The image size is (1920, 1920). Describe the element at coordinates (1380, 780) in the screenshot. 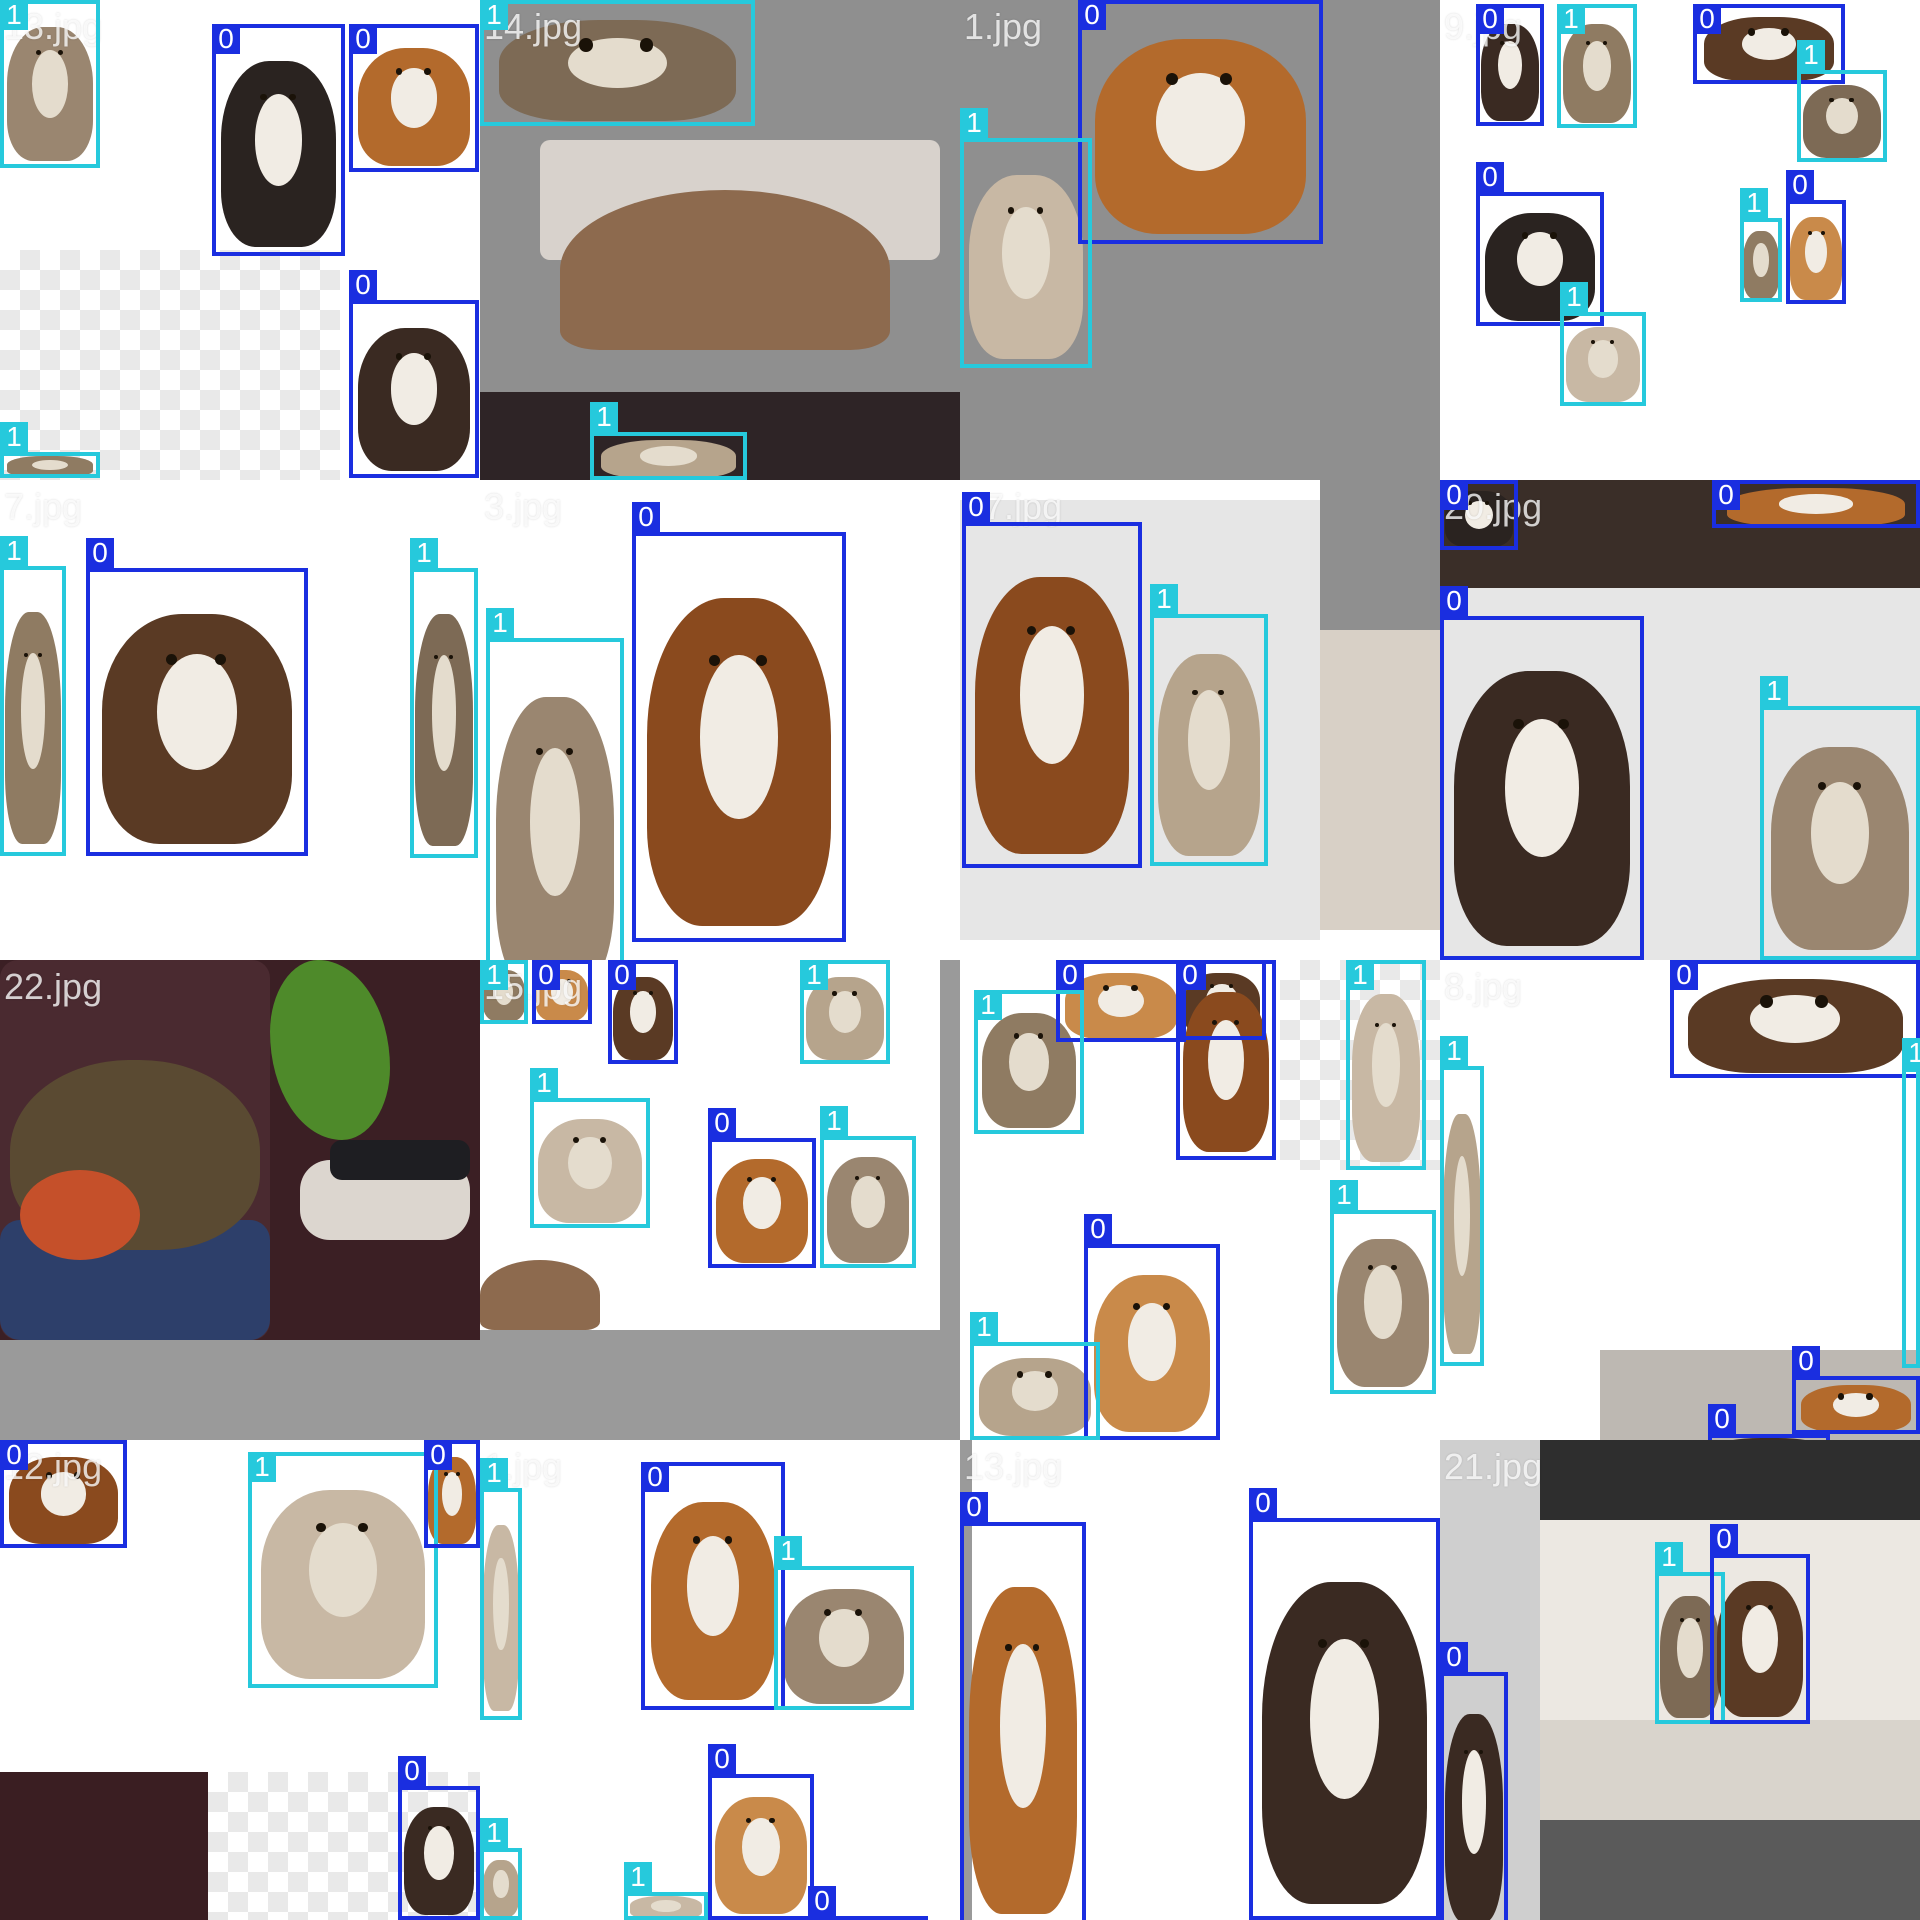

I see `doorway` at that location.